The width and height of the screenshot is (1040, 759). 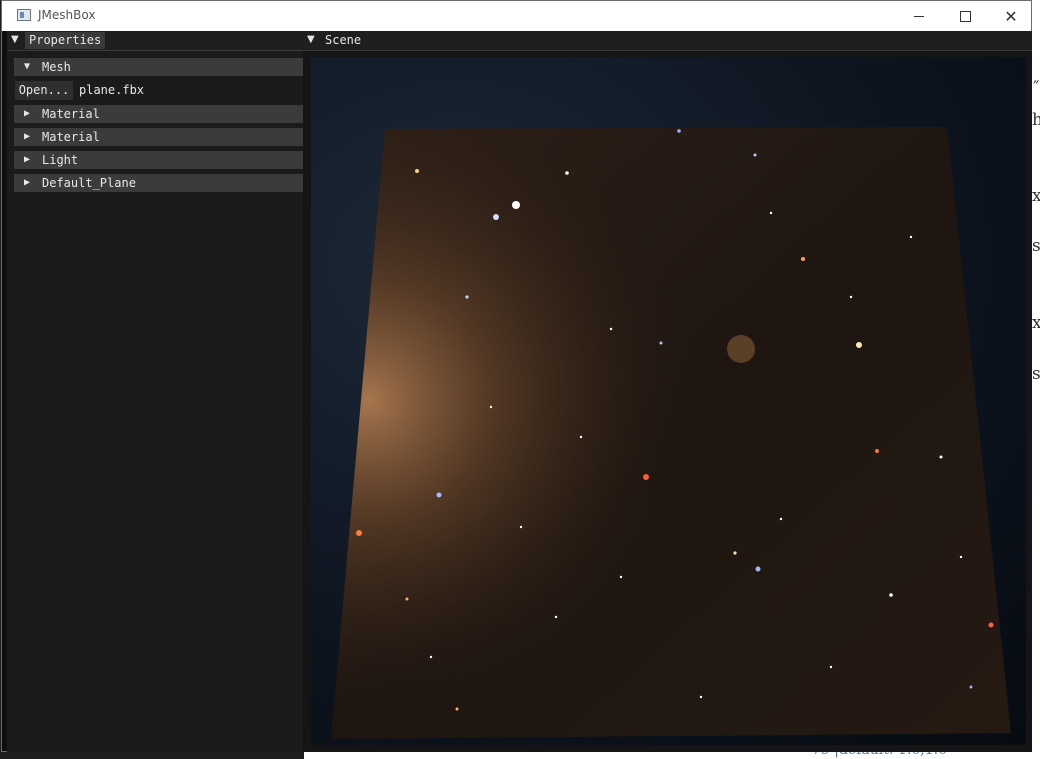 I want to click on minimize-button, so click(x=919, y=16).